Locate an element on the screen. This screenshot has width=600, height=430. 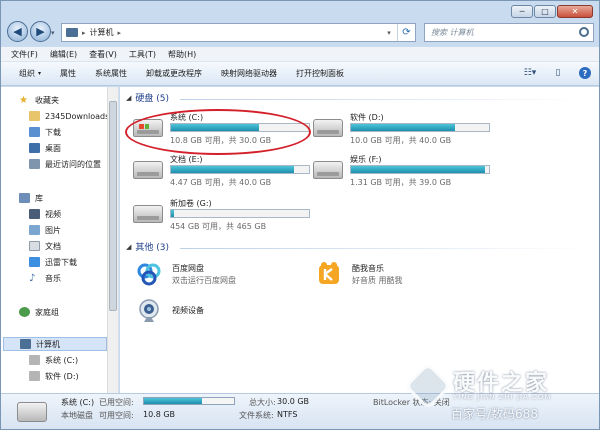
star-icon: ★ is located at coordinates (23, 100).